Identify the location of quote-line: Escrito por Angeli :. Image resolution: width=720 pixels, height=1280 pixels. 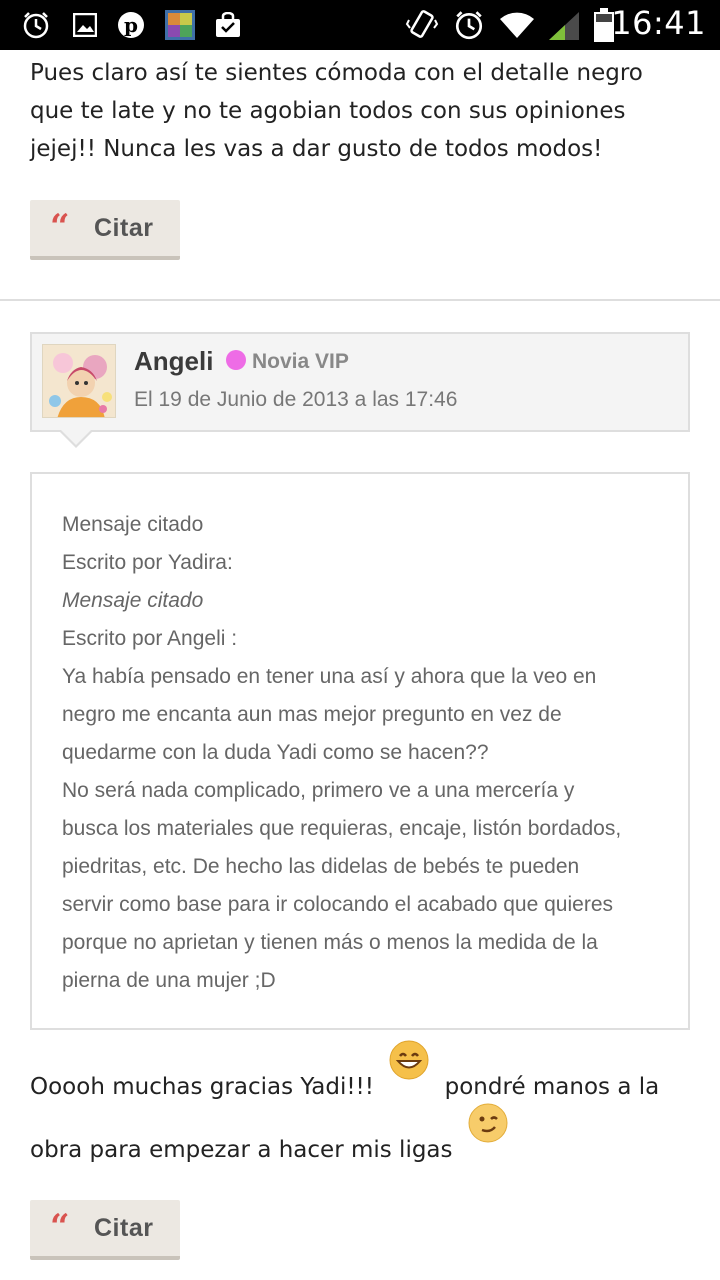
(150, 638).